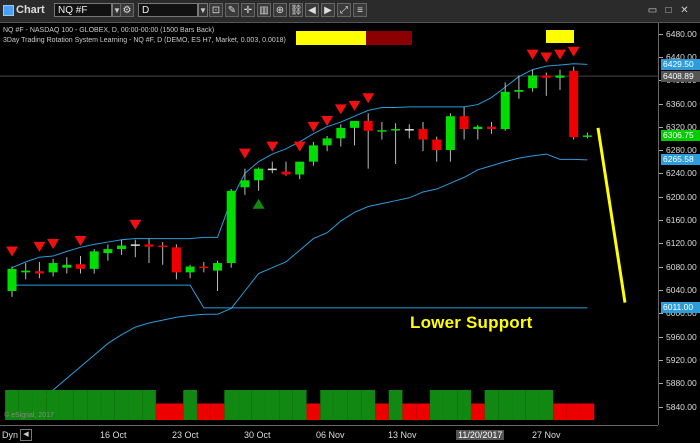  What do you see at coordinates (26, 435) in the screenshot?
I see `scroll-left-button: ◀` at bounding box center [26, 435].